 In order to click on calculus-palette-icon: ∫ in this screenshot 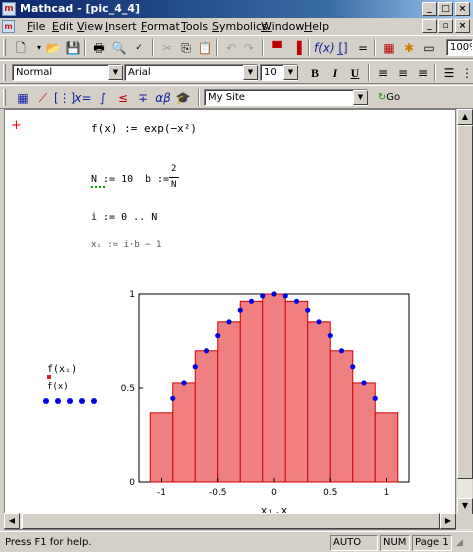, I will do `click(103, 98)`.